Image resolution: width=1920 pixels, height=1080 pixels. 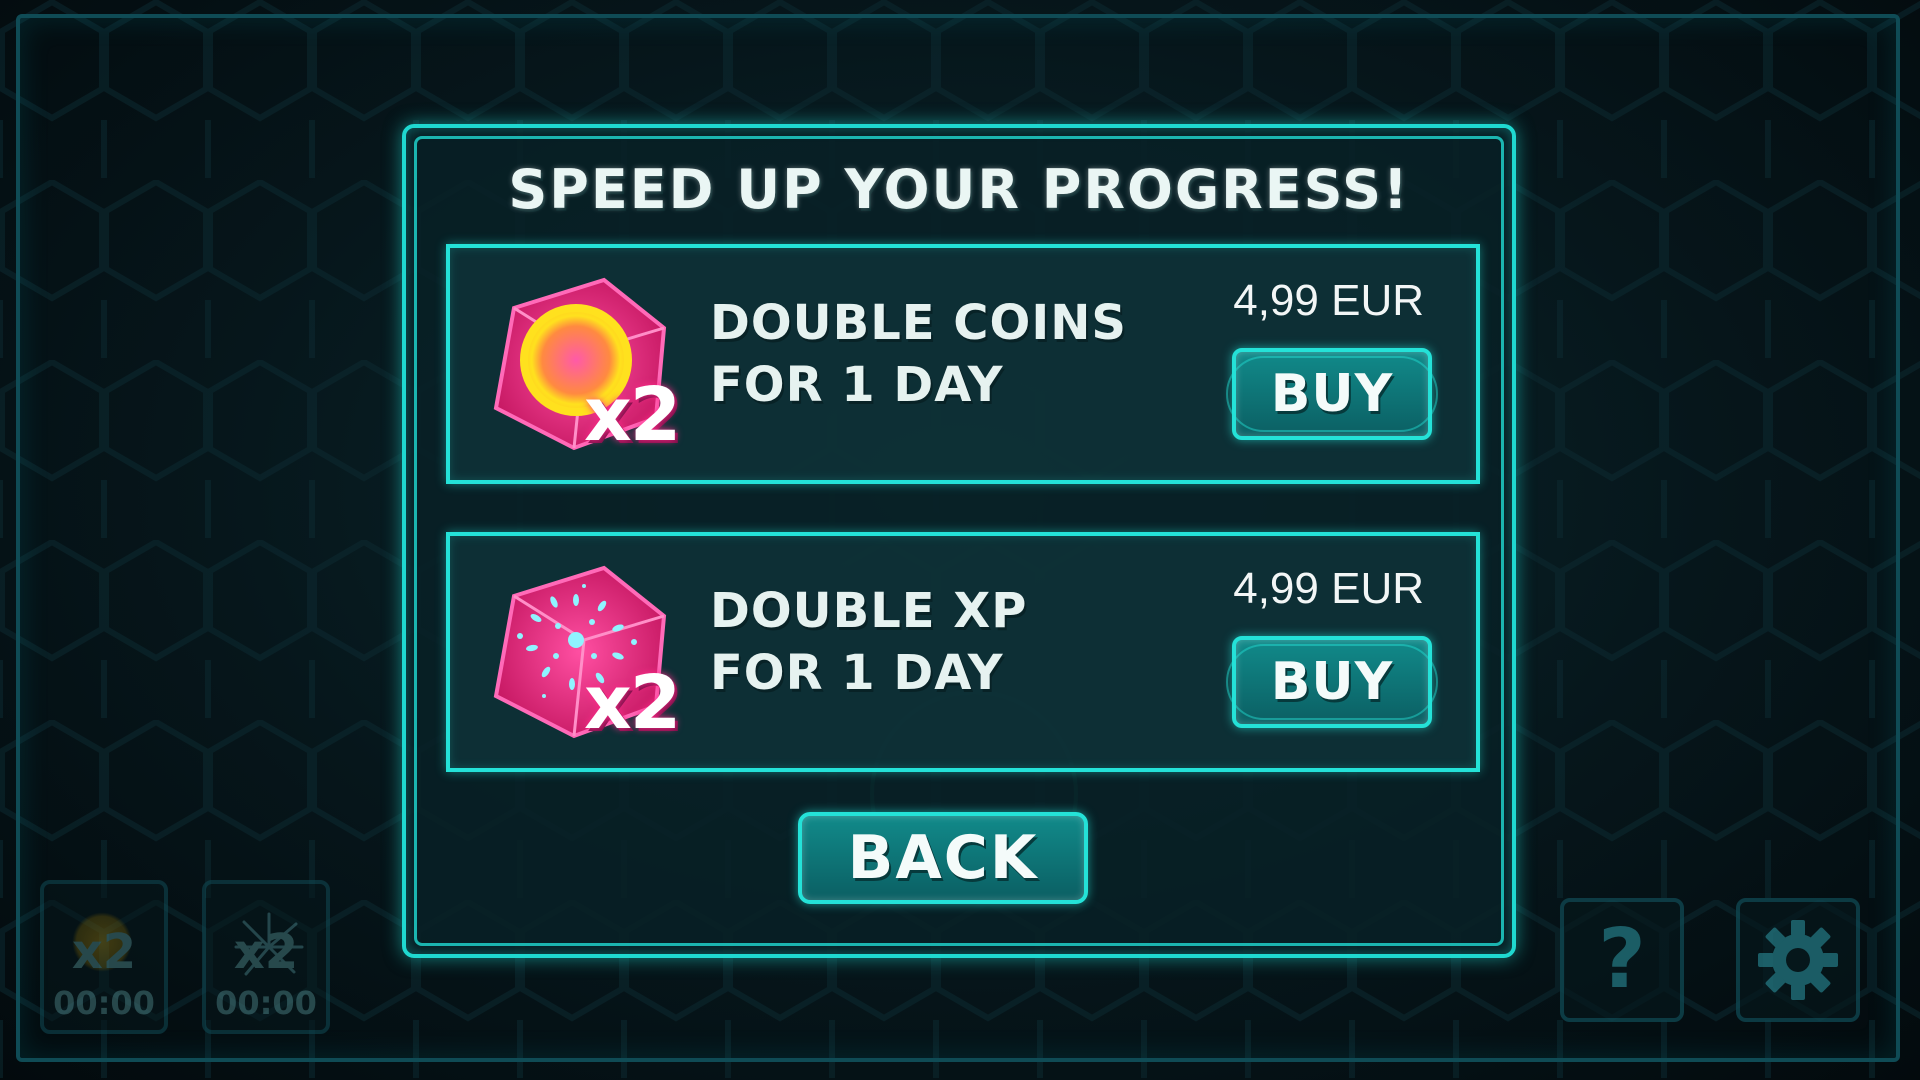 I want to click on offer-description: DOUBLE COINS FOR 1 DAY, so click(x=920, y=354).